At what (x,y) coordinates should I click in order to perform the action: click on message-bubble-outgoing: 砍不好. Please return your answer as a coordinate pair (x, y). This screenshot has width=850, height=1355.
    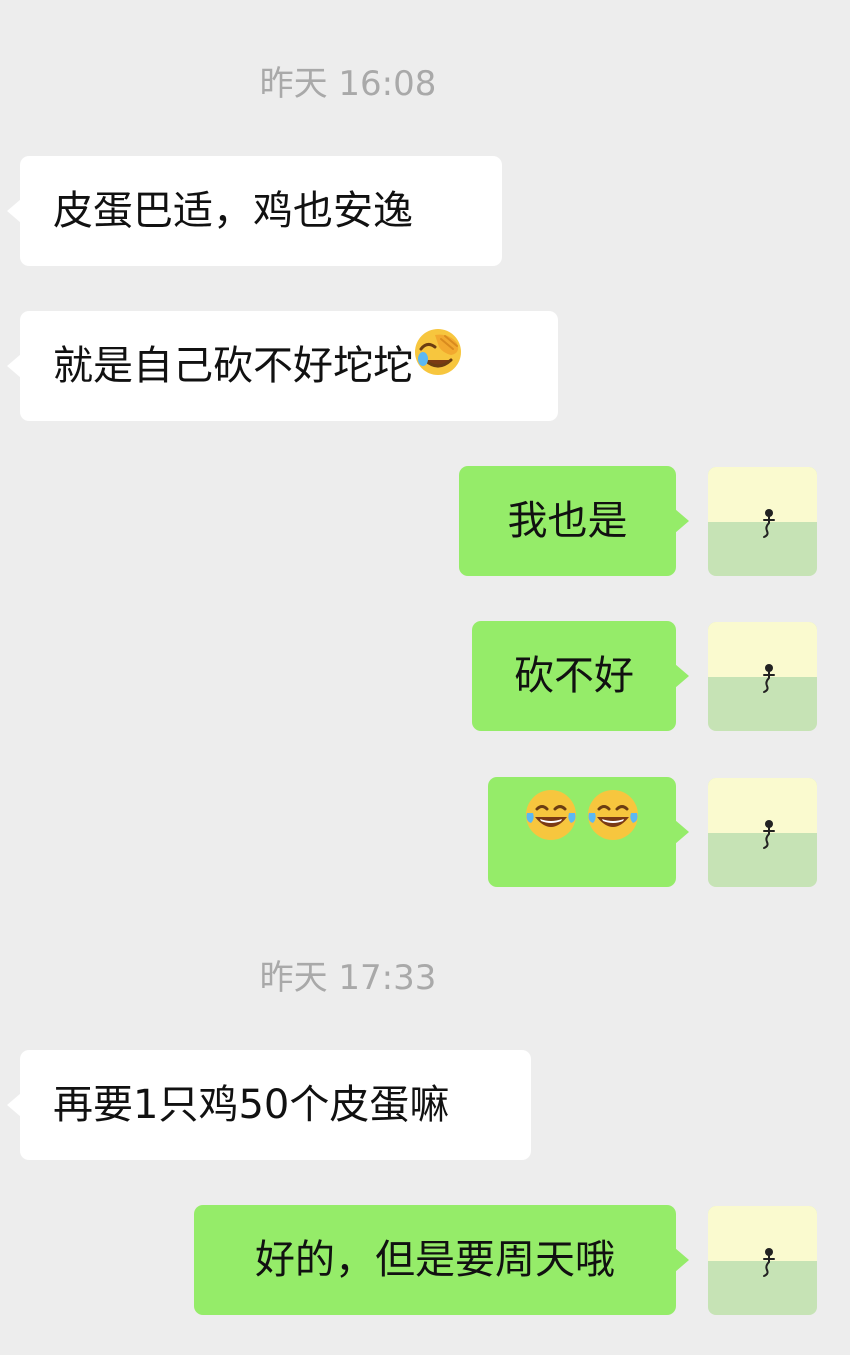
    Looking at the image, I should click on (580, 676).